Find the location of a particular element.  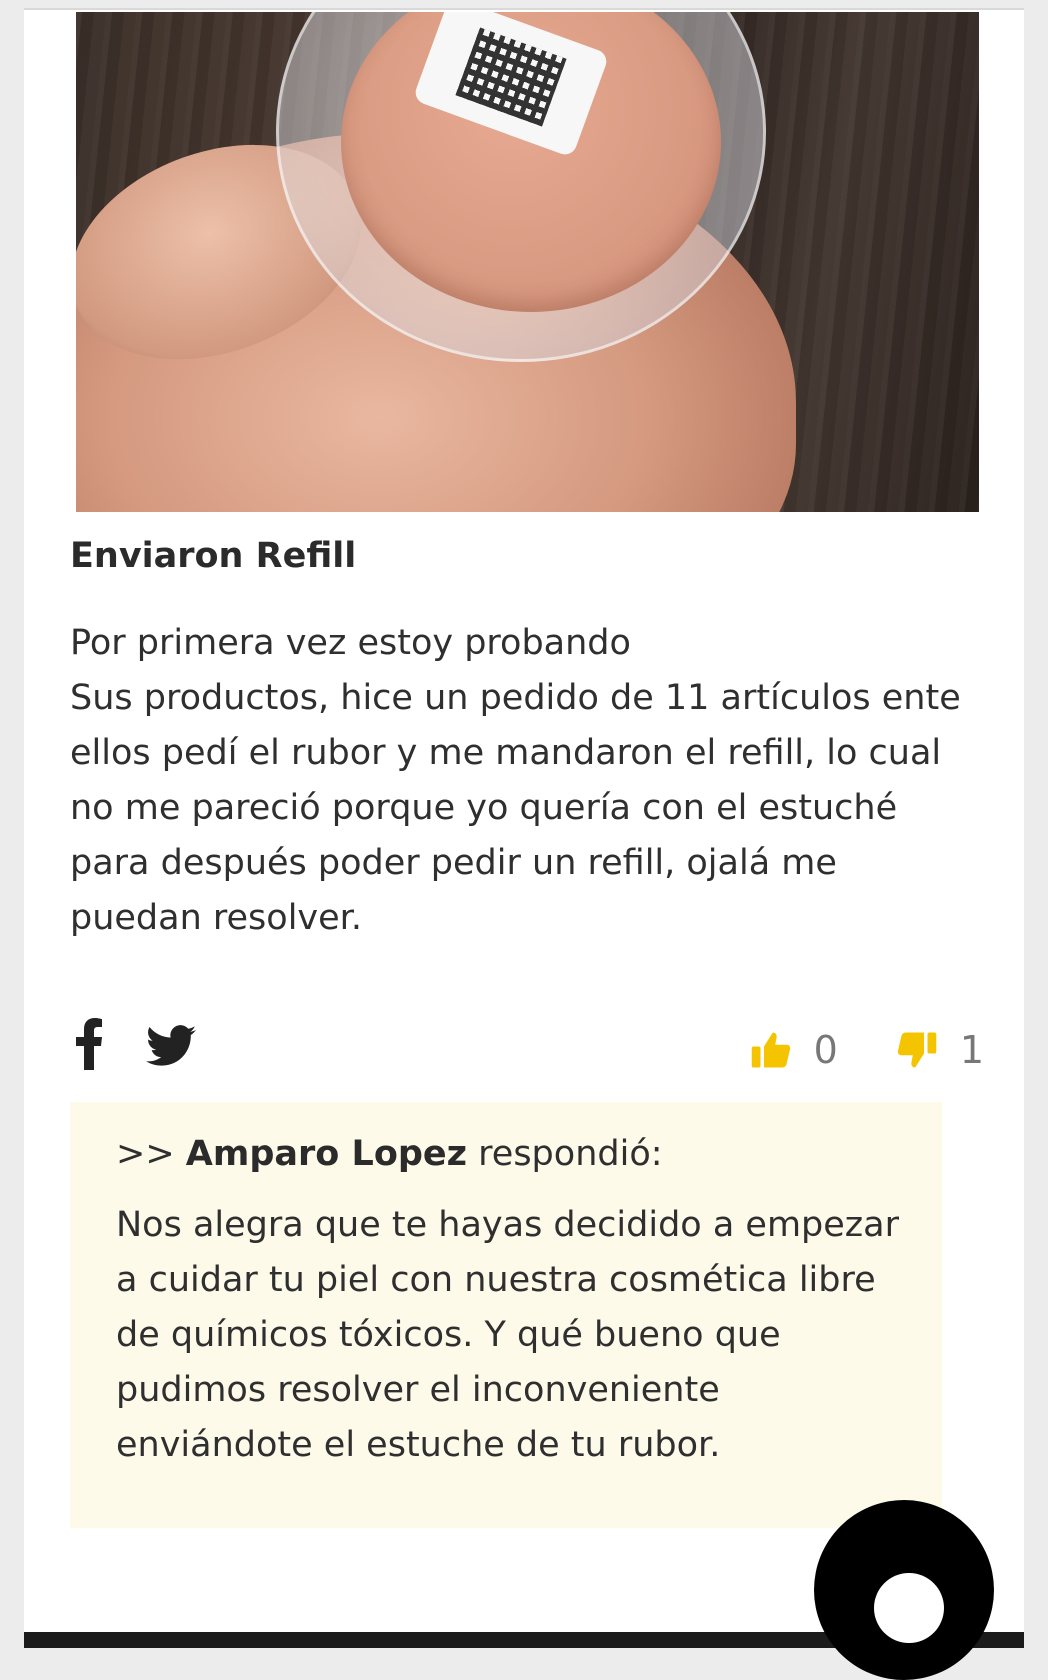

reply-verb: respondió: is located at coordinates (570, 1154).